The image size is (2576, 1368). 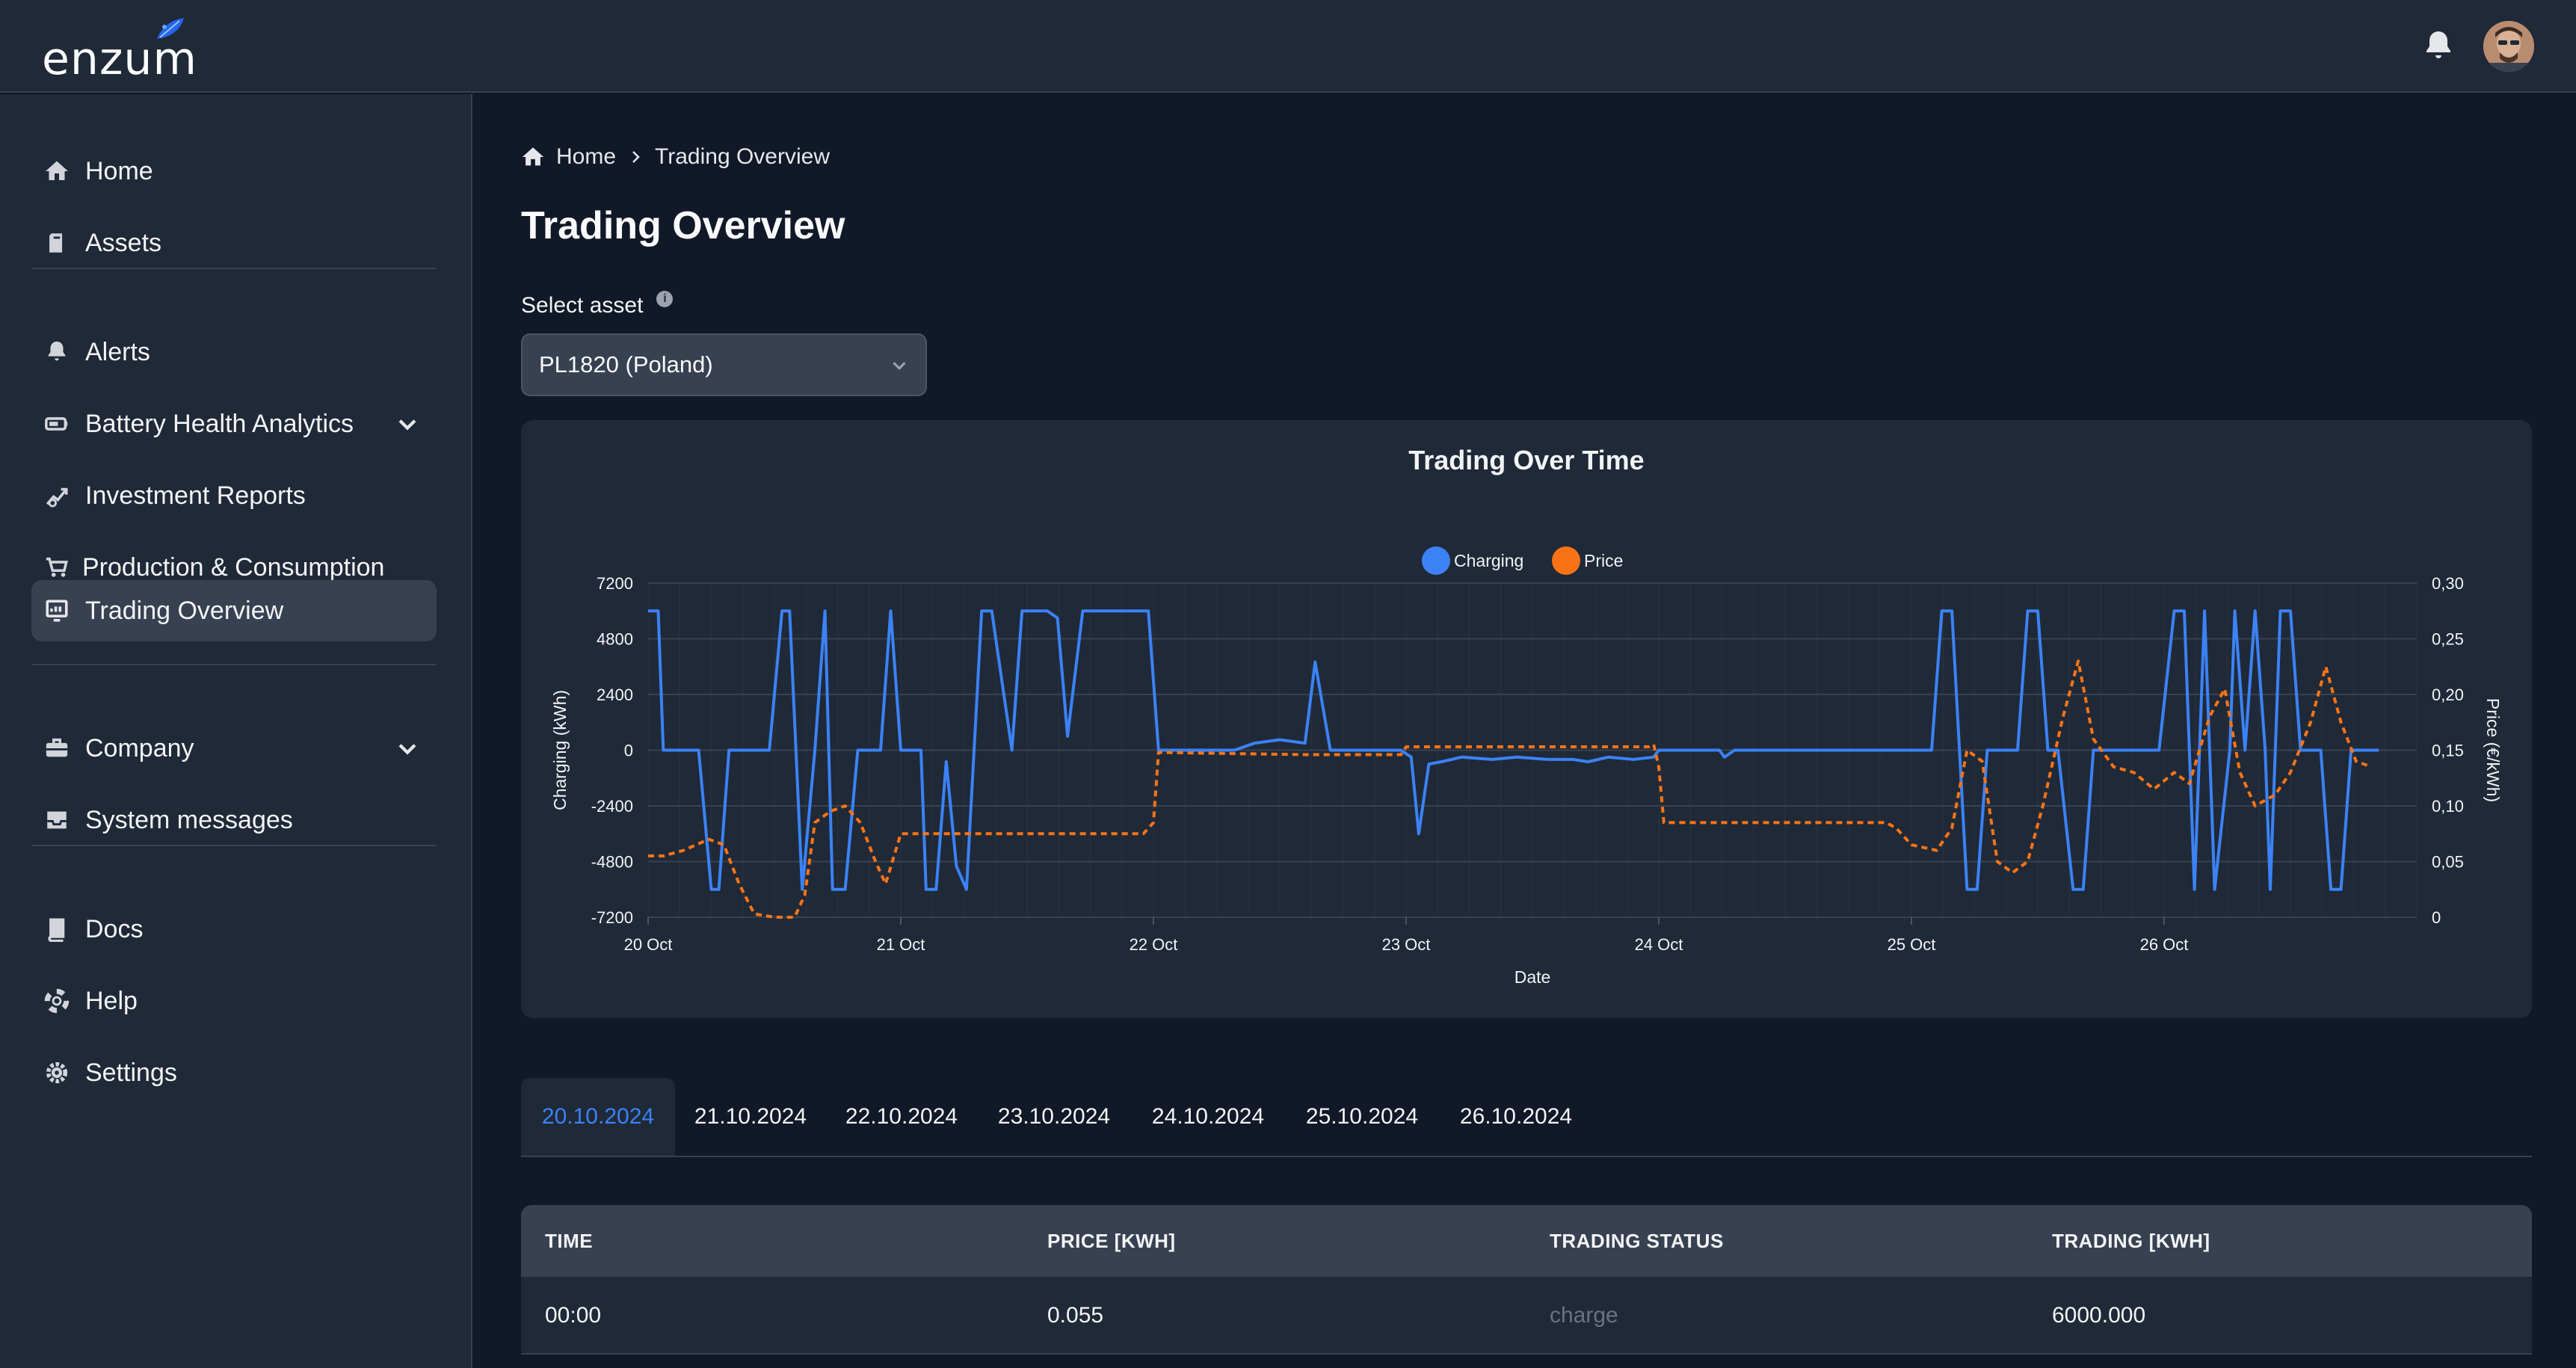 I want to click on sidebar-item-alerts: Alerts, so click(x=234, y=352).